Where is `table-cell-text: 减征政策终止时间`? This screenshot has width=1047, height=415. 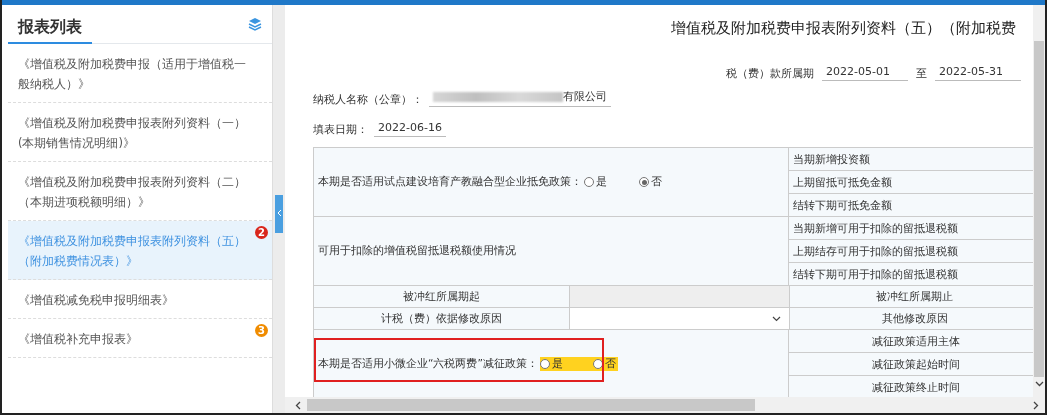 table-cell-text: 减征政策终止时间 is located at coordinates (916, 387).